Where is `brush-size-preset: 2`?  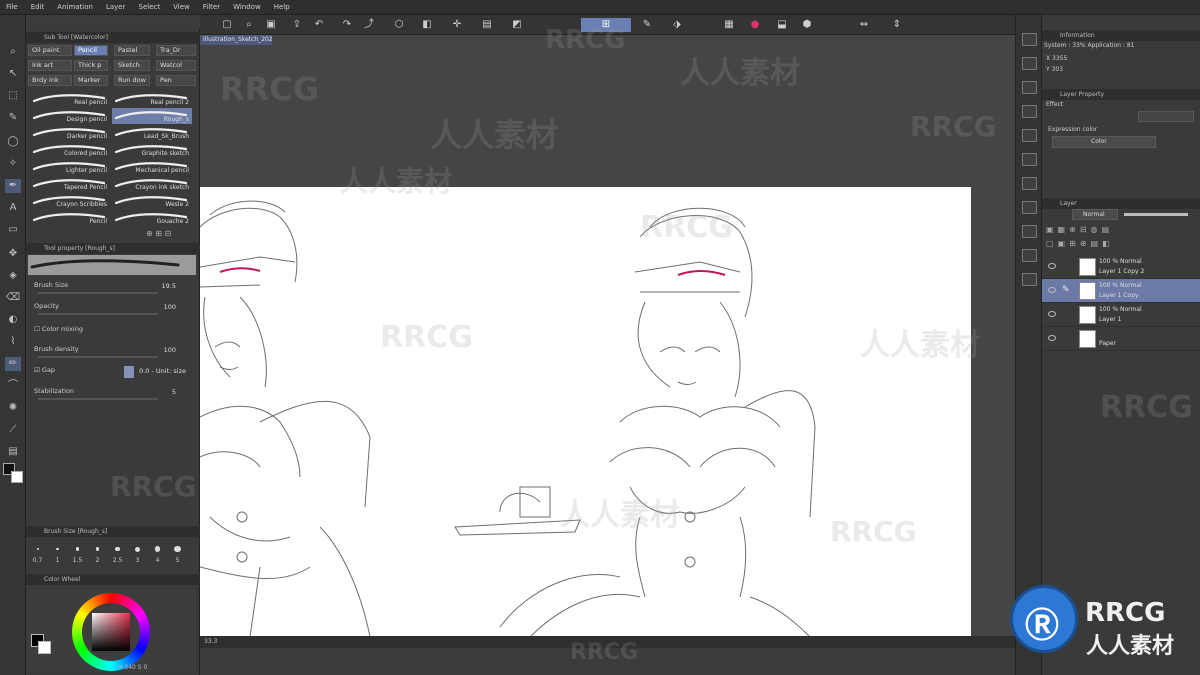
brush-size-preset: 2 is located at coordinates (97, 555).